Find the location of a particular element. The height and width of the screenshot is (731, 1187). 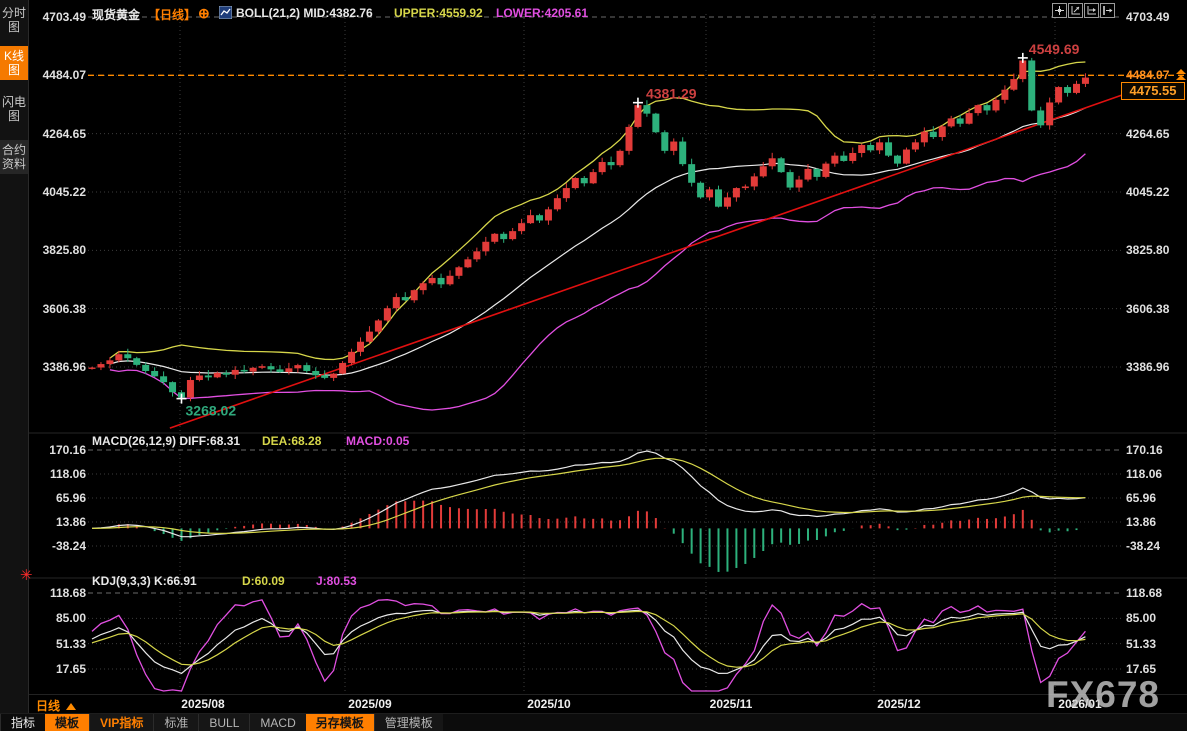

sidebar-tab-contract-info: 合约资料 is located at coordinates (14, 157).